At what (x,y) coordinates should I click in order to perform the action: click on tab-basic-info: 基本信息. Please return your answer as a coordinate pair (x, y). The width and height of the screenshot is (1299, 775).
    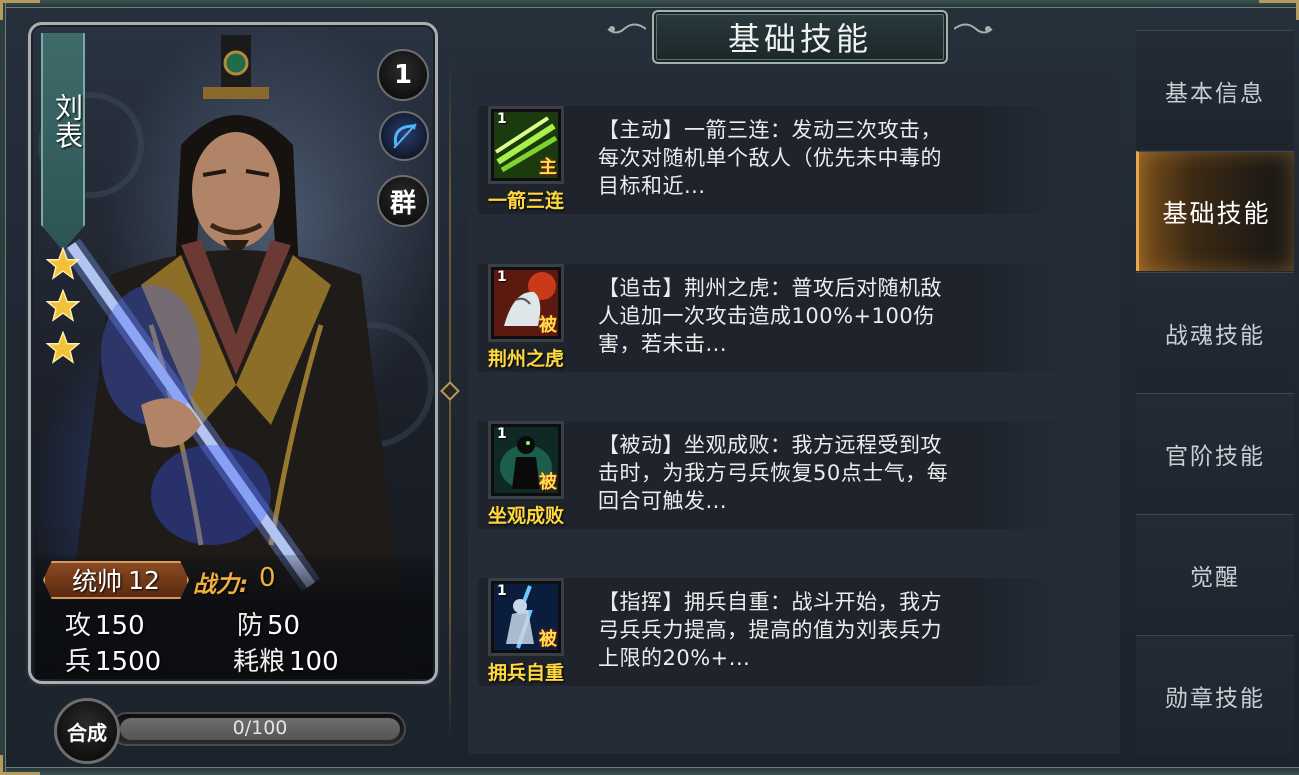
    Looking at the image, I should click on (1215, 90).